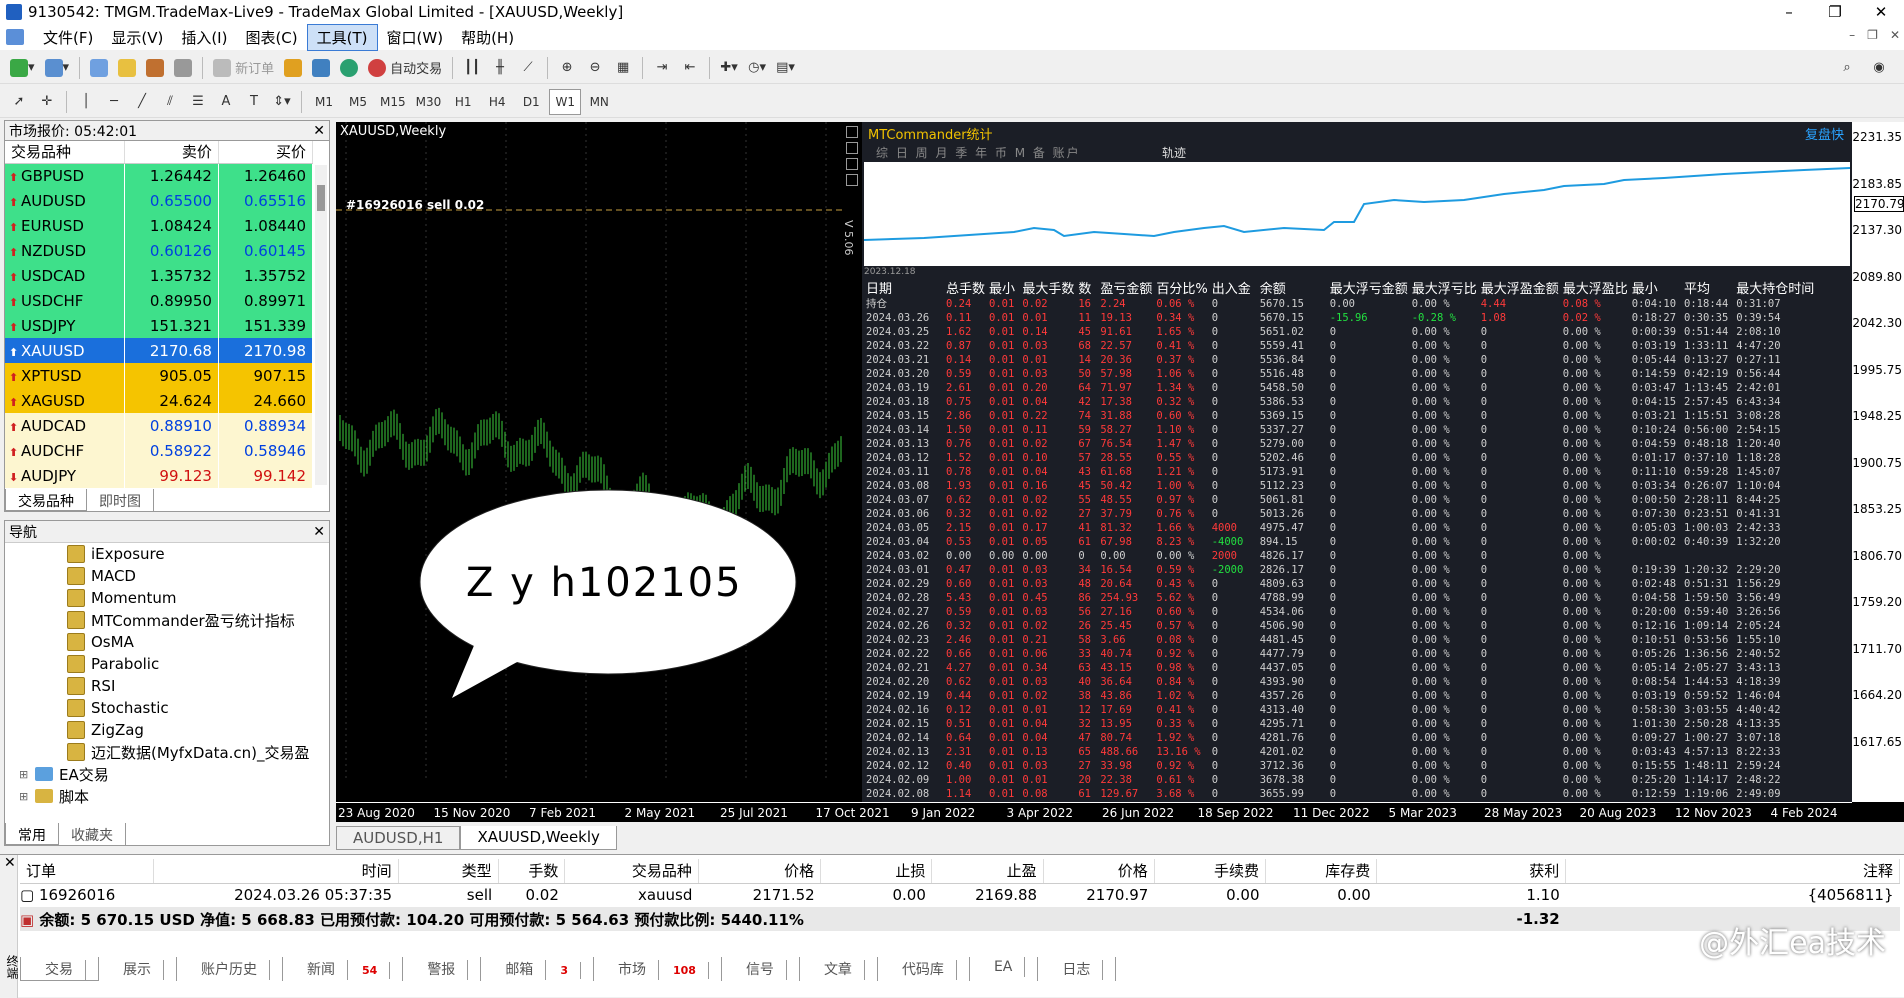  What do you see at coordinates (448, 871) in the screenshot?
I see `order-col-header: 类型` at bounding box center [448, 871].